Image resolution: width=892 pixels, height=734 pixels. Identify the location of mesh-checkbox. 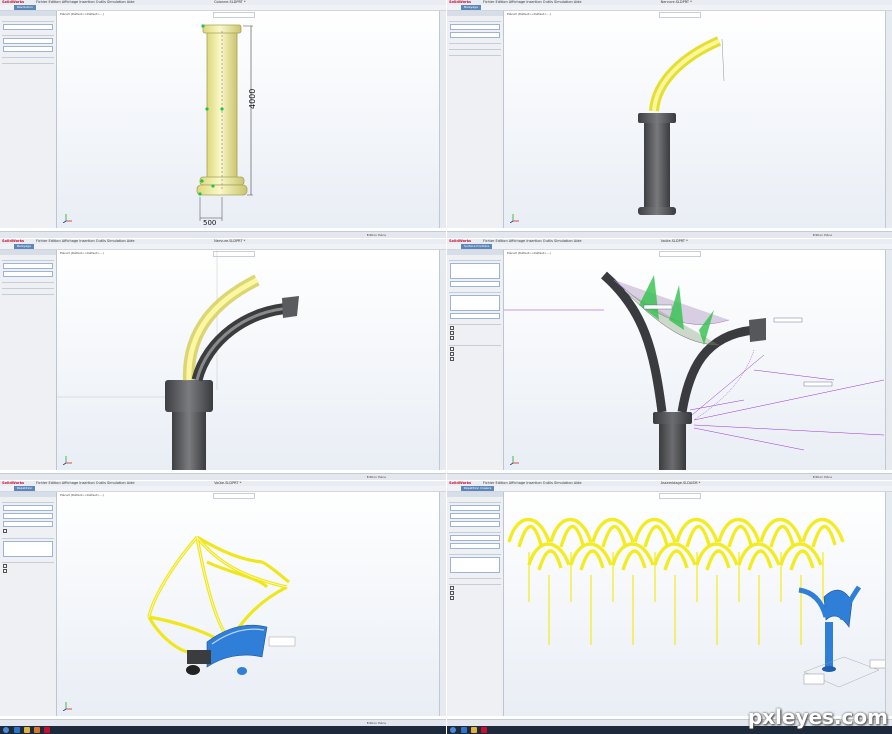
(475, 349).